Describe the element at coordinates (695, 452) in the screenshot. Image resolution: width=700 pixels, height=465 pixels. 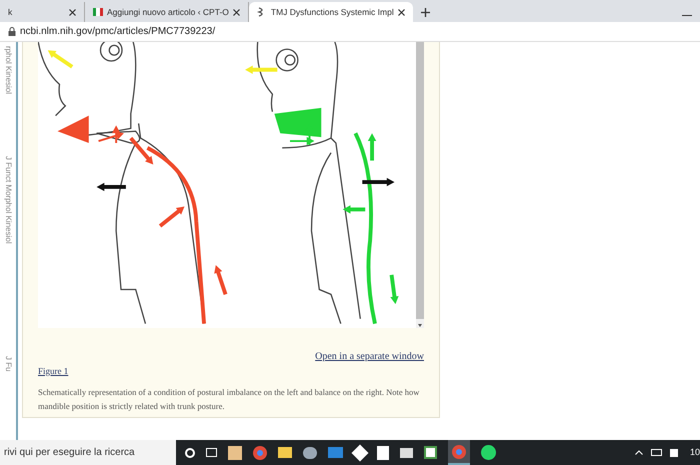
I see `clock-text: 10` at that location.